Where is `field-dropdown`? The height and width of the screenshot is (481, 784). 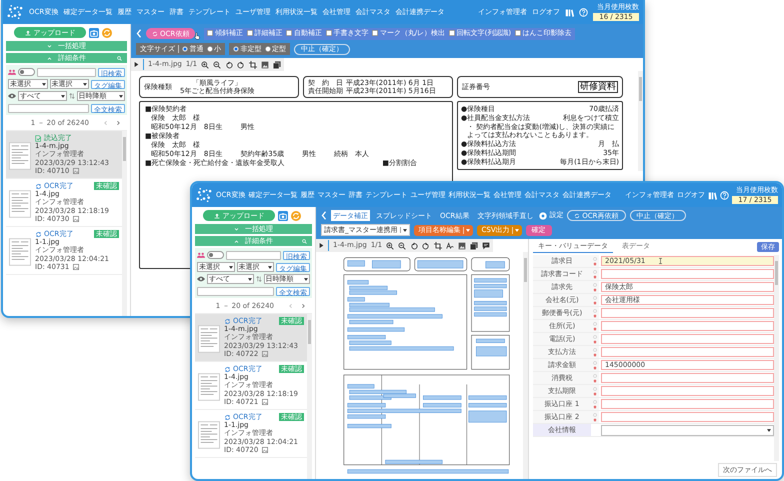 field-dropdown is located at coordinates (687, 430).